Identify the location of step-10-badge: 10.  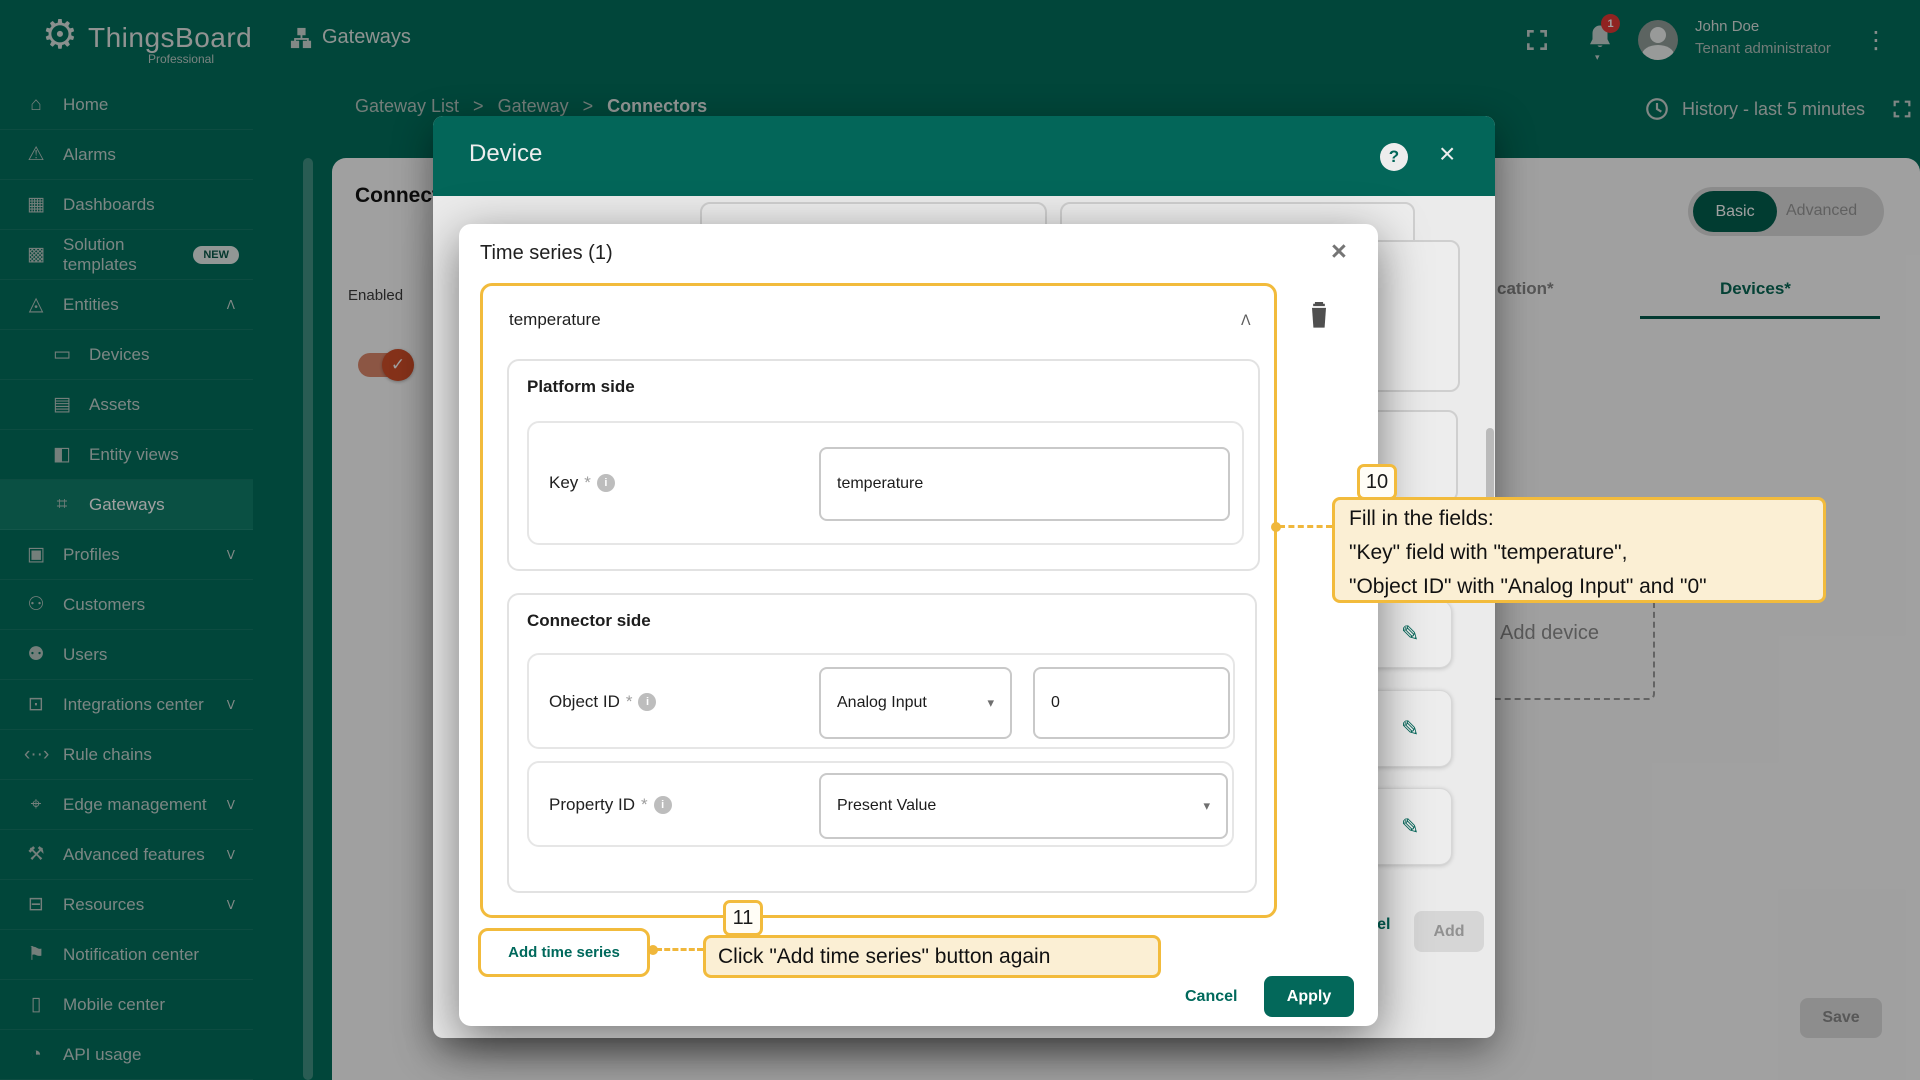
(1377, 482).